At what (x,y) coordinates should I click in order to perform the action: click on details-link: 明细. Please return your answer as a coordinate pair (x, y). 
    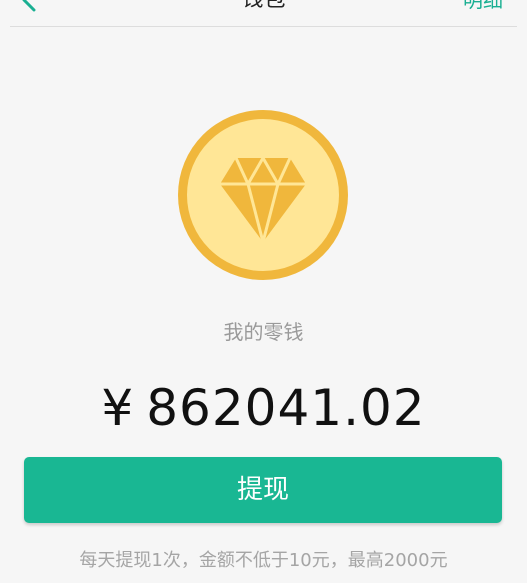
    Looking at the image, I should click on (483, 6).